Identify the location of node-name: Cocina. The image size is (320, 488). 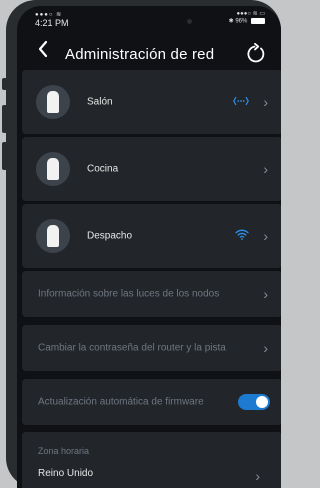
(103, 169).